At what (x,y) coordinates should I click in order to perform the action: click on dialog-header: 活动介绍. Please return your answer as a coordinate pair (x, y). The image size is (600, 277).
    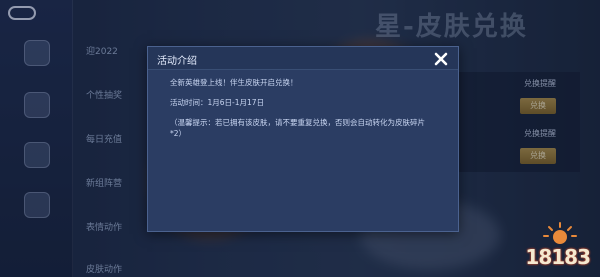
    Looking at the image, I should click on (303, 58).